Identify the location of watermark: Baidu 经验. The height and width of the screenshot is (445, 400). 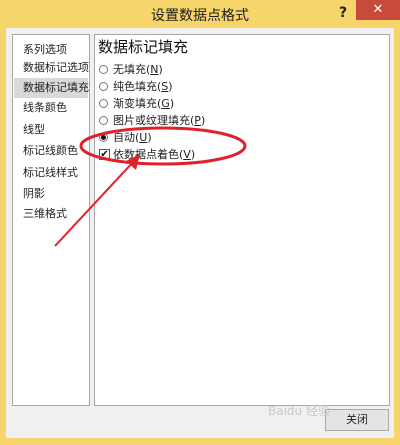
(299, 411).